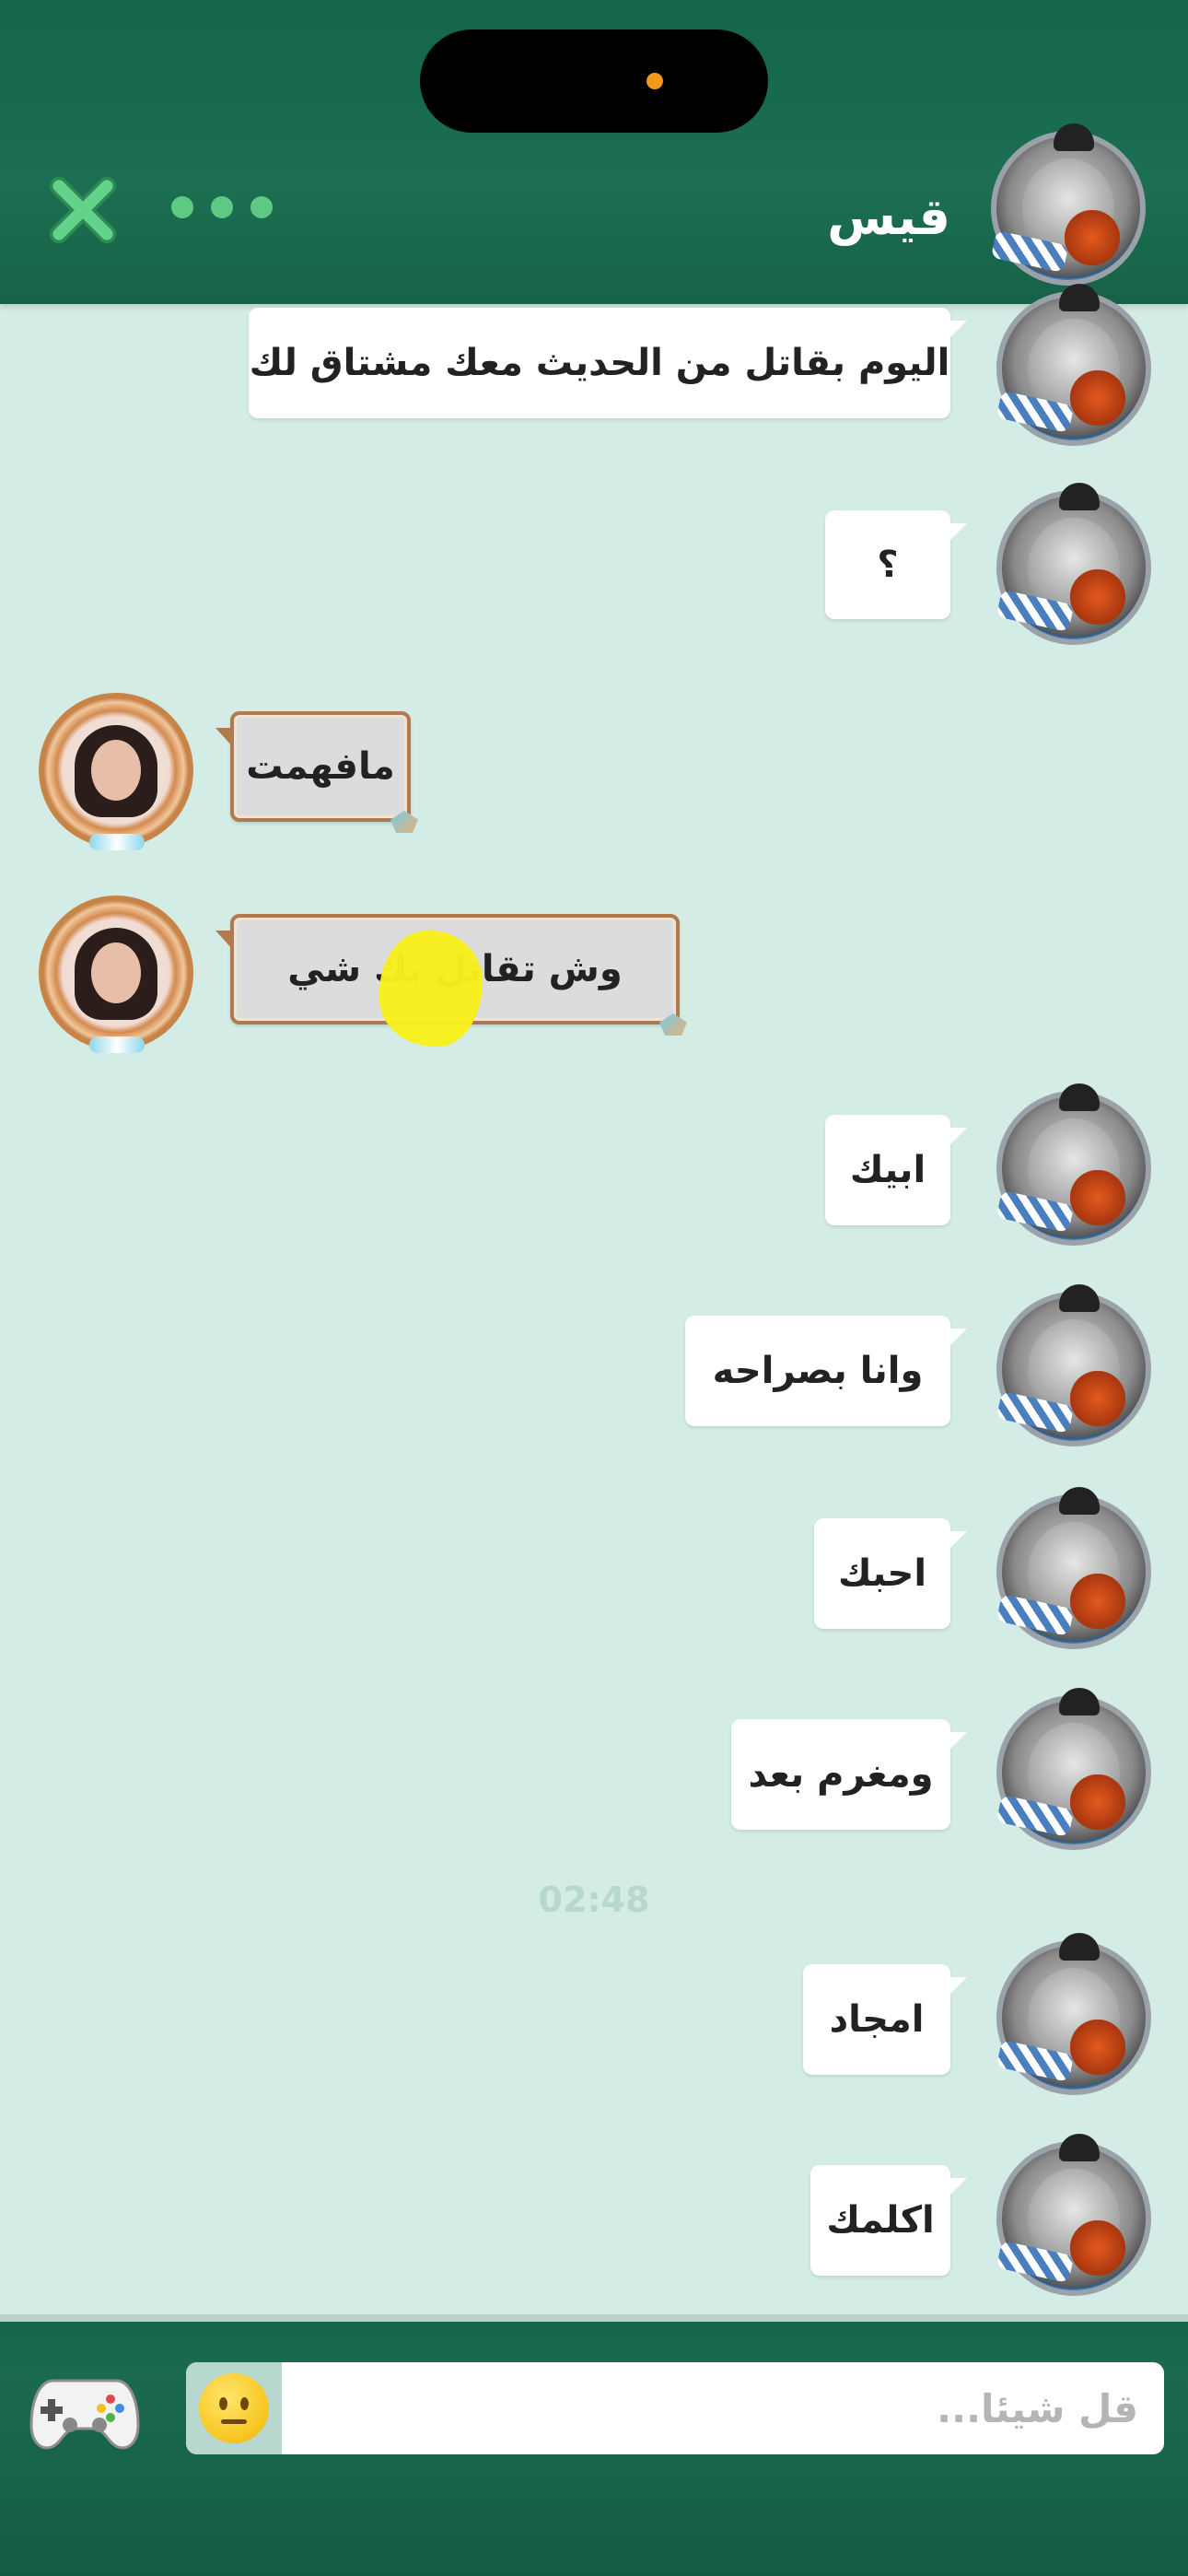  I want to click on gamepad-button, so click(85, 2412).